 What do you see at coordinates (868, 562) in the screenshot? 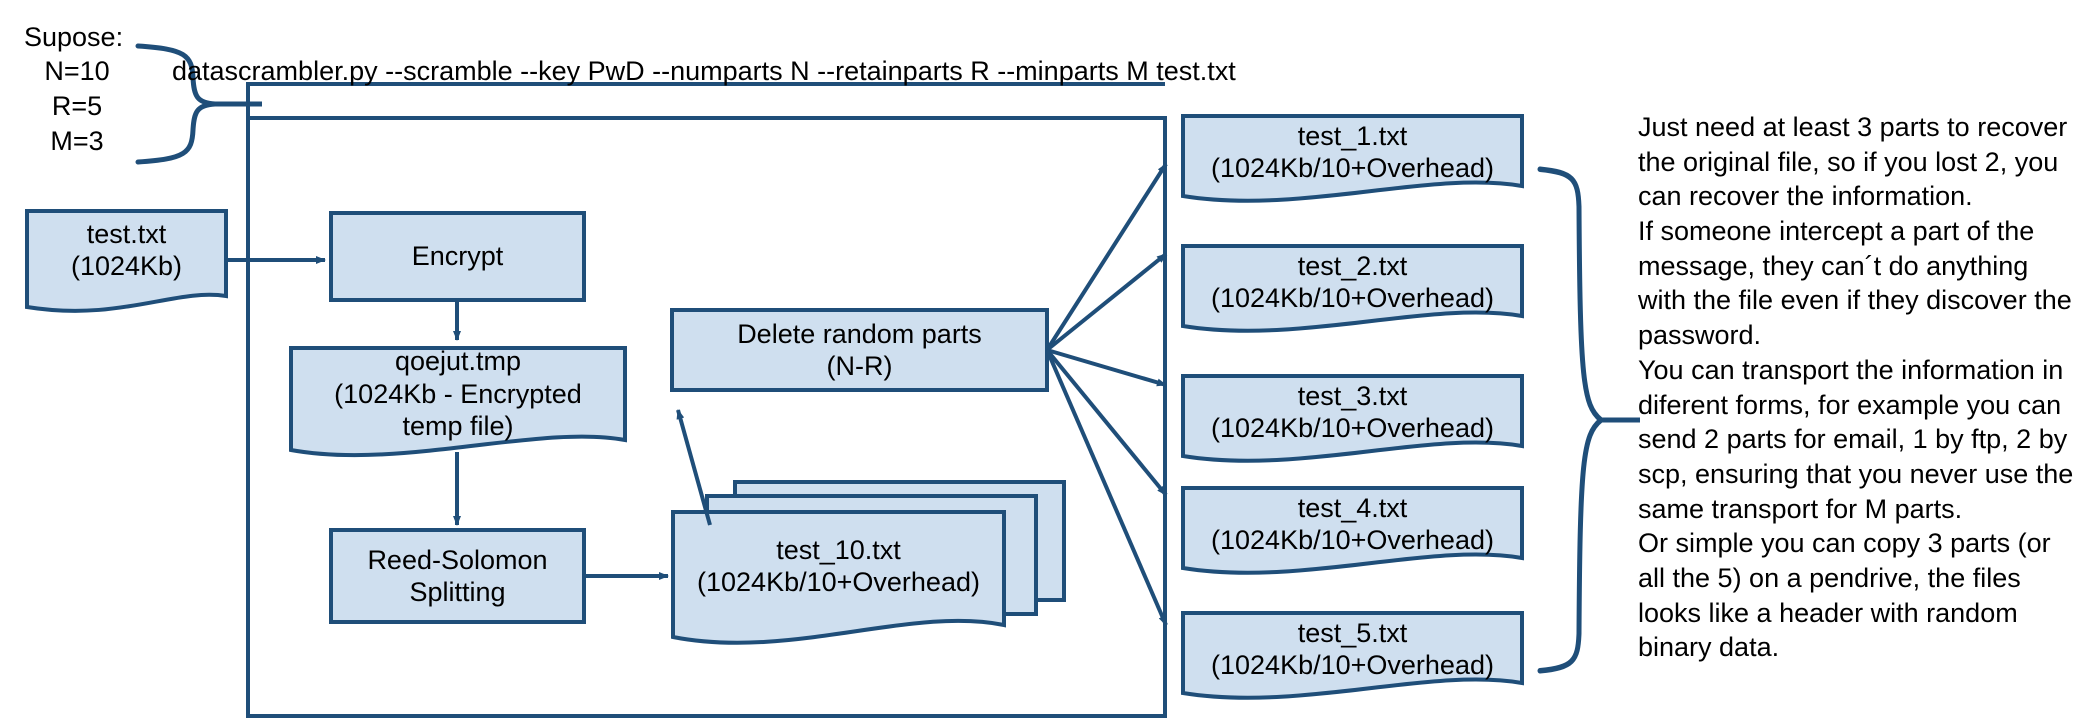
I see `parts-stack-sheets` at bounding box center [868, 562].